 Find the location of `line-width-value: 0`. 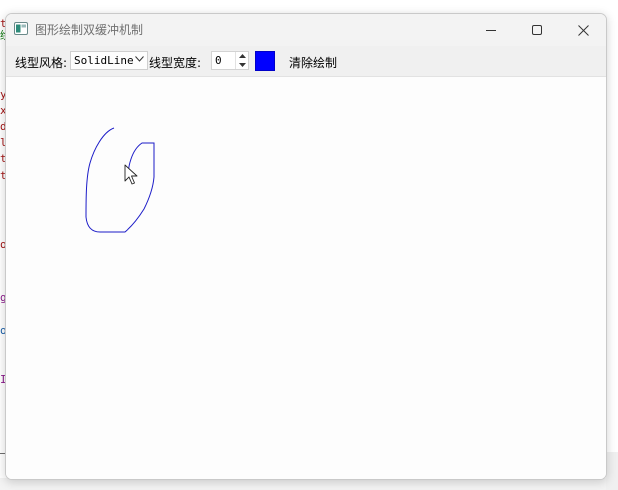

line-width-value: 0 is located at coordinates (218, 60).